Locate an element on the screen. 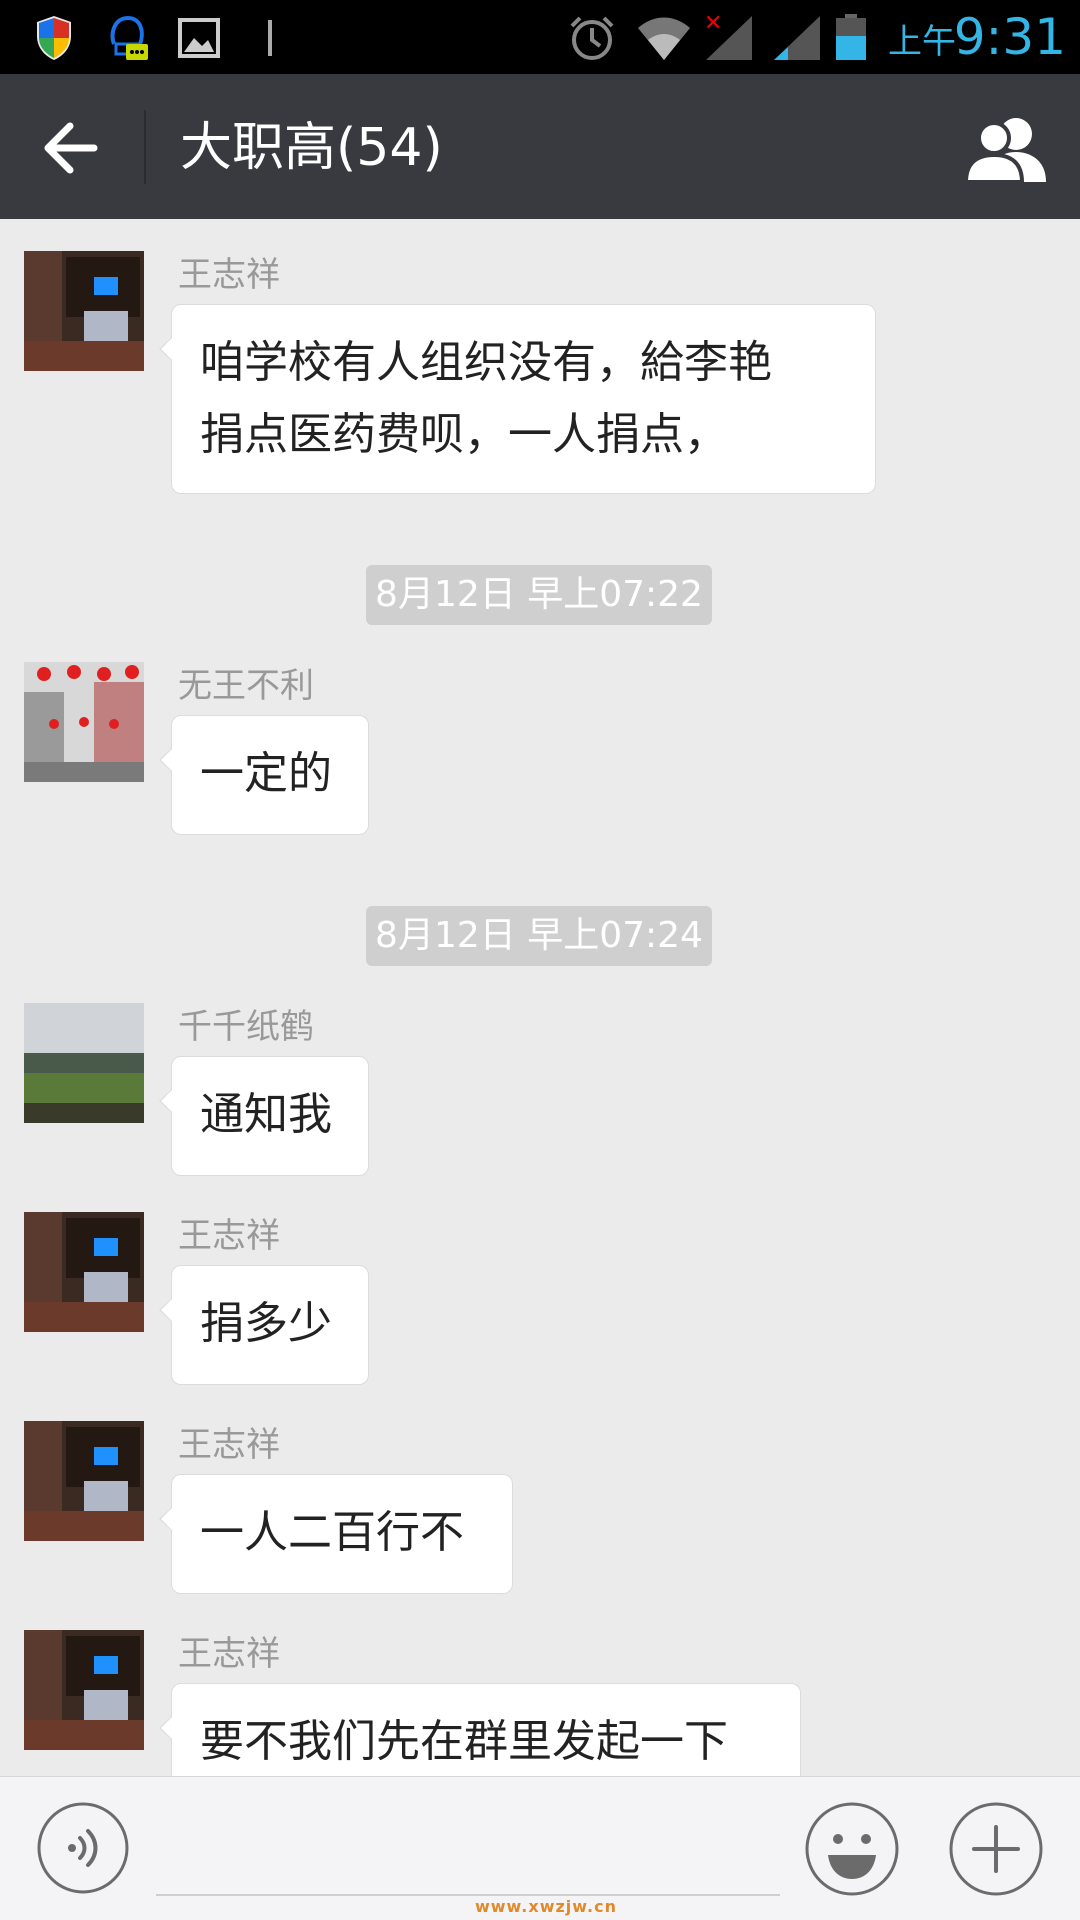  message-bubble: 捐多少 is located at coordinates (264, 1325).